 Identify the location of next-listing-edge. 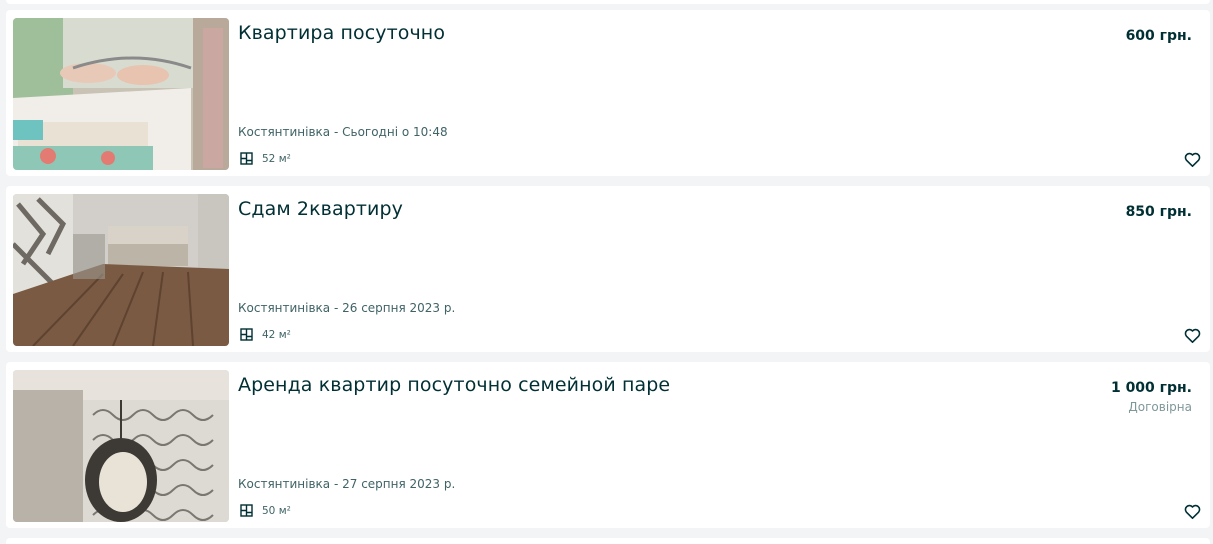
(608, 541).